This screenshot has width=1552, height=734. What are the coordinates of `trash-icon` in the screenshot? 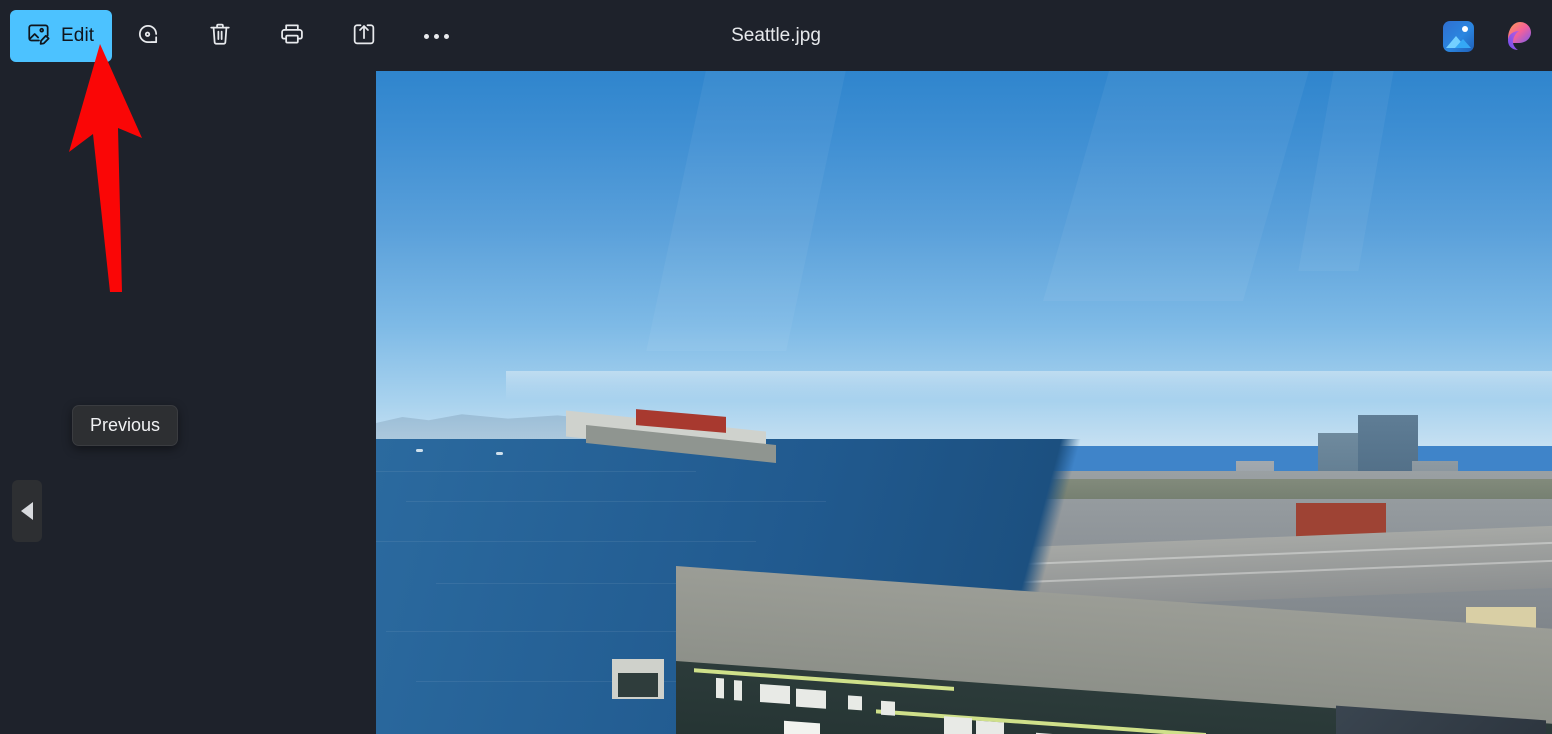 It's located at (220, 36).